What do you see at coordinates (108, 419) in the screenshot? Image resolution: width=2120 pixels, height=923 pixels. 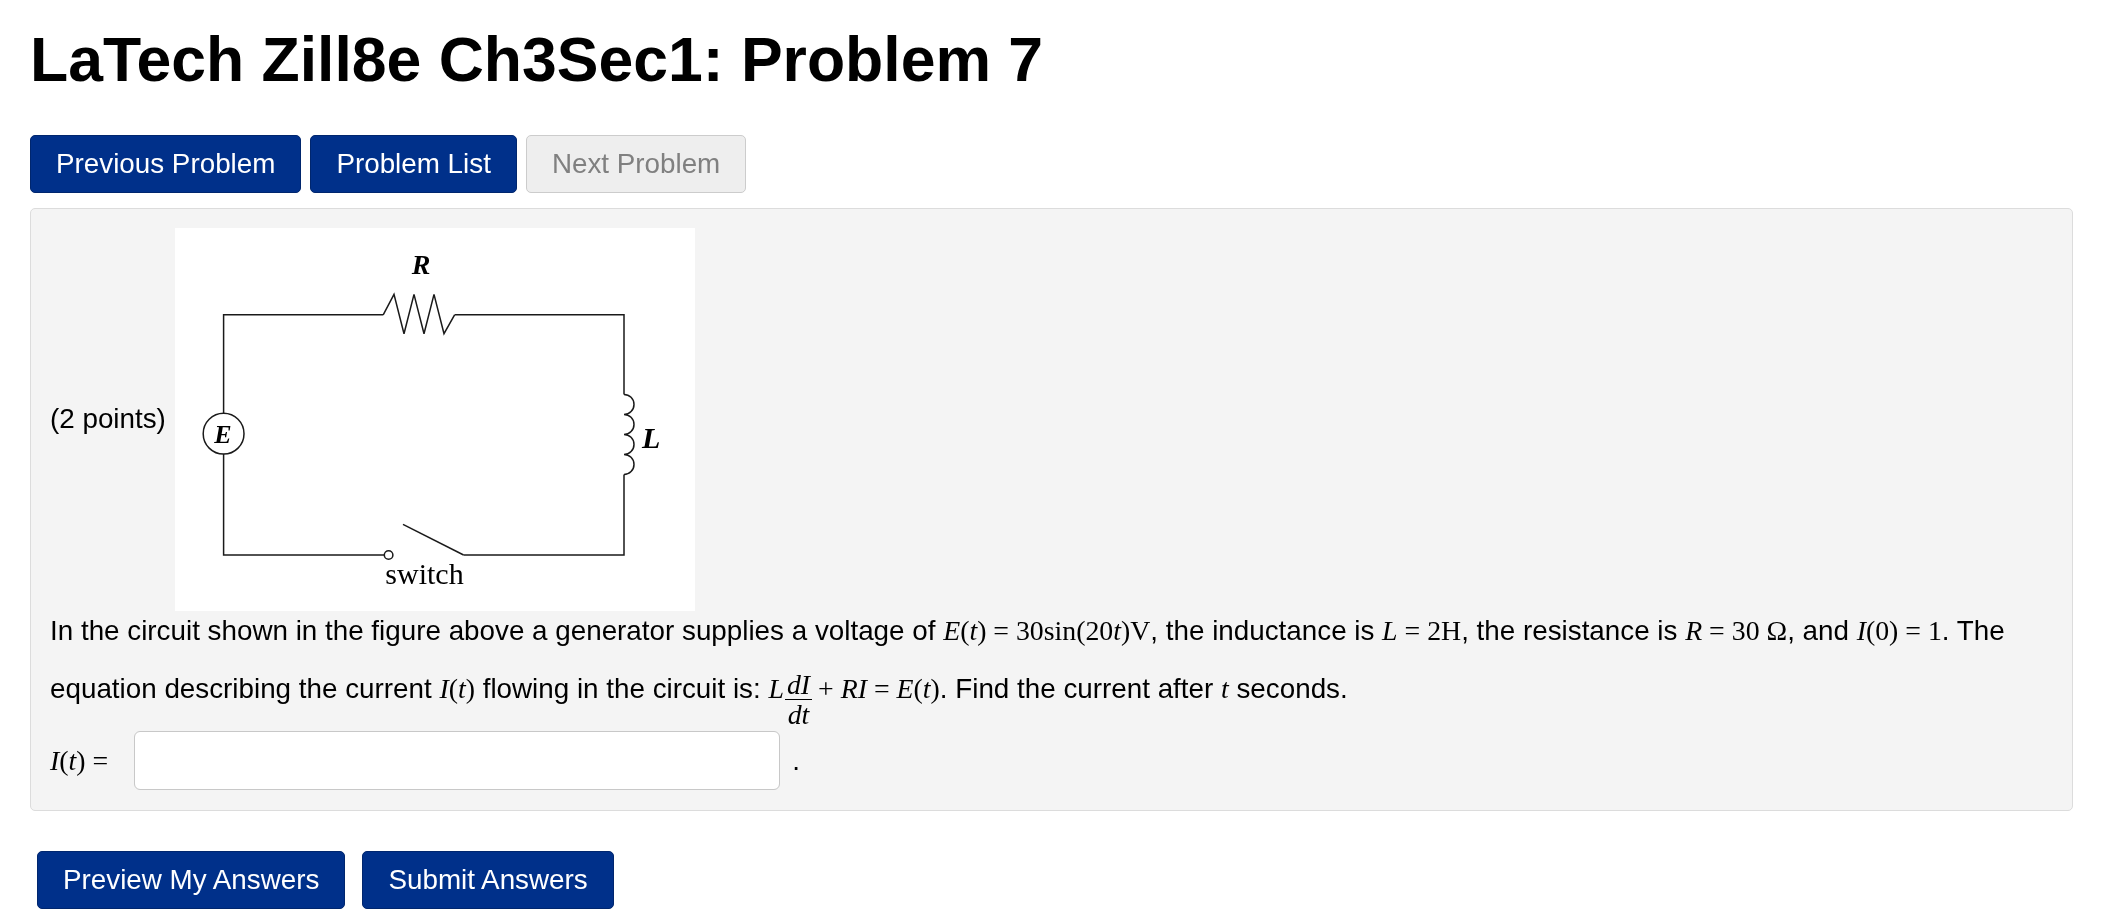 I see `points-label: (2 points)` at bounding box center [108, 419].